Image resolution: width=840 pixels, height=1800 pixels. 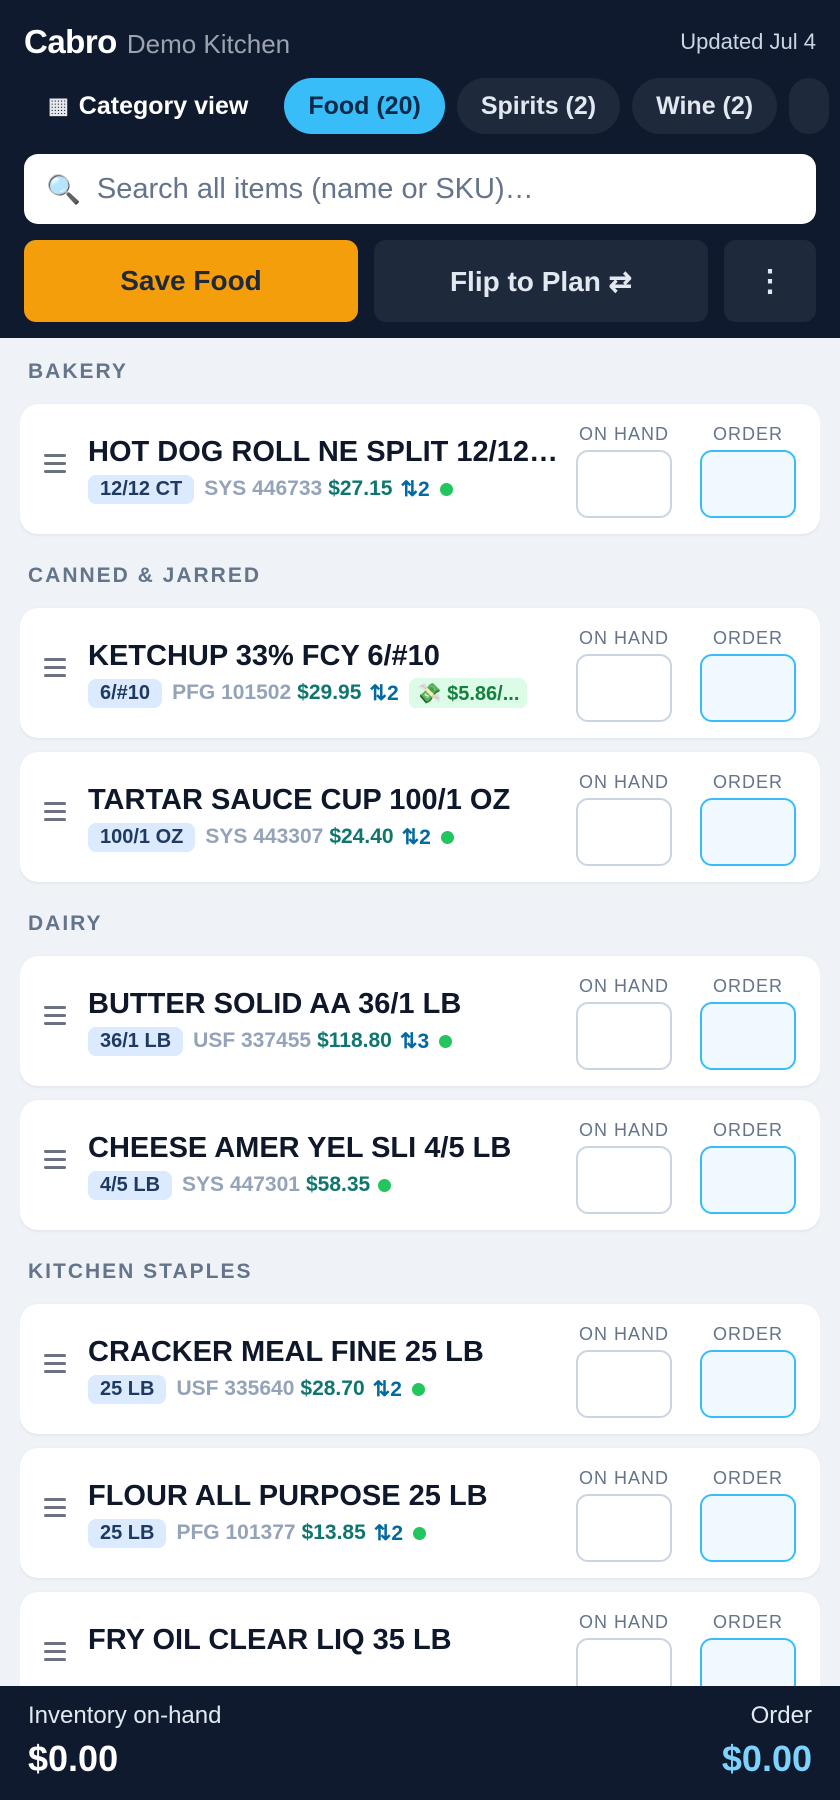 I want to click on item-meta: 100/1 OZ SYS 443307 $24.40 ⇅2, so click(x=332, y=837).